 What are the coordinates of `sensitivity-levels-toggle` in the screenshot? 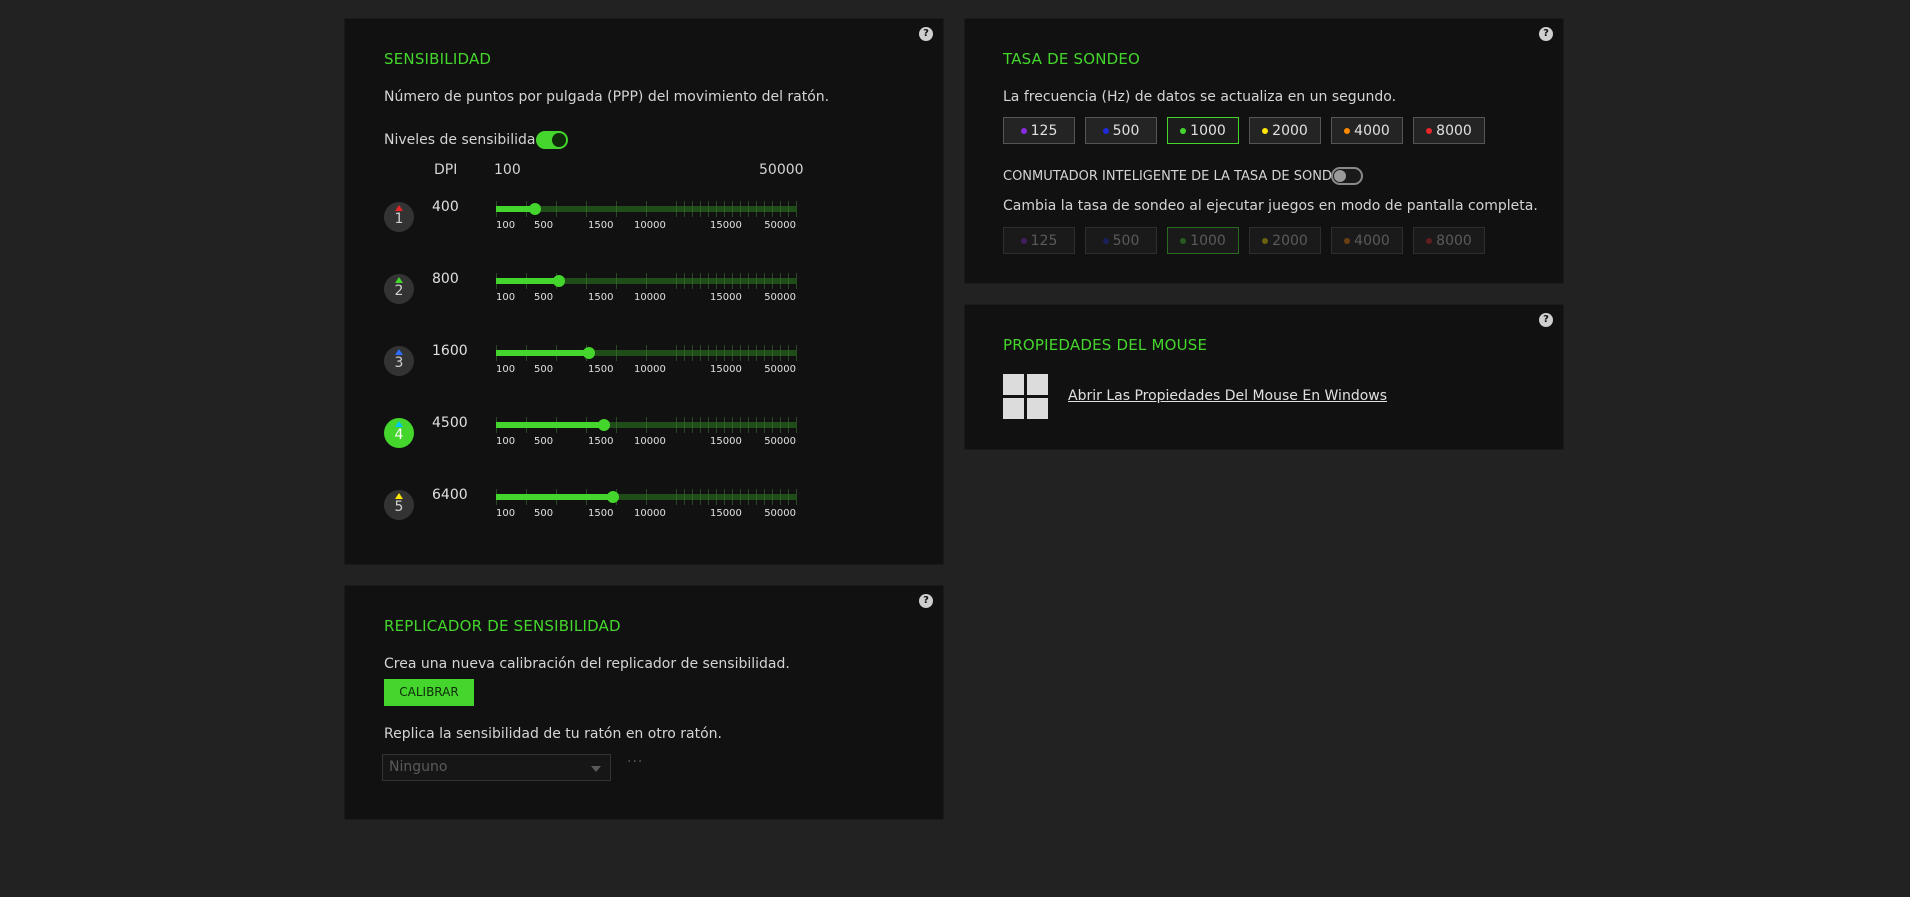 It's located at (552, 140).